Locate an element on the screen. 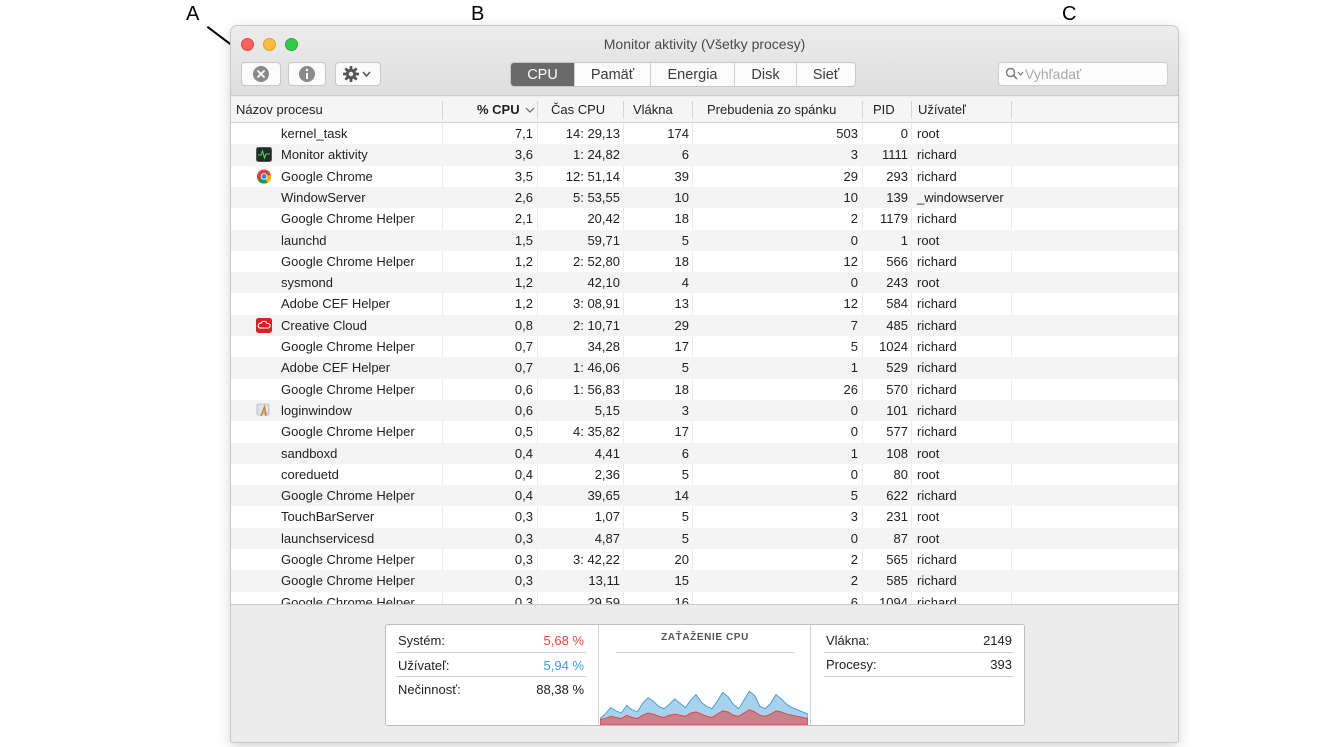  idle-wake-ups: 26 is located at coordinates (850, 389).